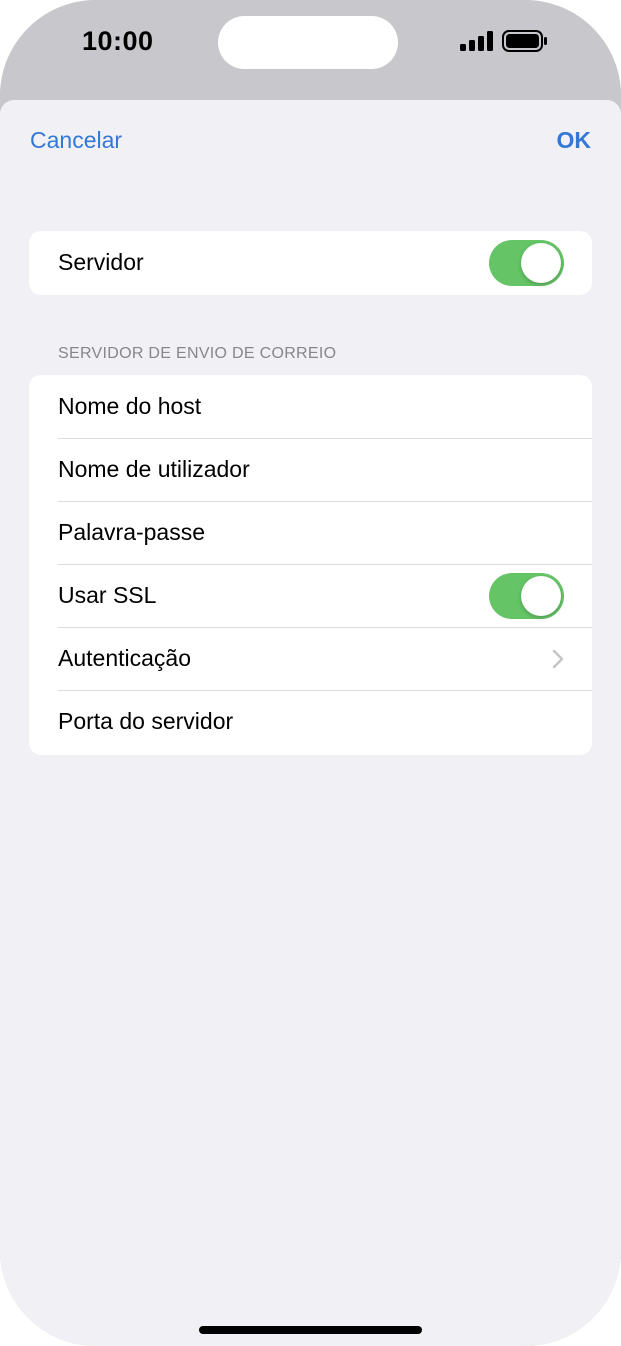 Image resolution: width=621 pixels, height=1346 pixels. Describe the element at coordinates (558, 658) in the screenshot. I see `chevron-right-icon` at that location.